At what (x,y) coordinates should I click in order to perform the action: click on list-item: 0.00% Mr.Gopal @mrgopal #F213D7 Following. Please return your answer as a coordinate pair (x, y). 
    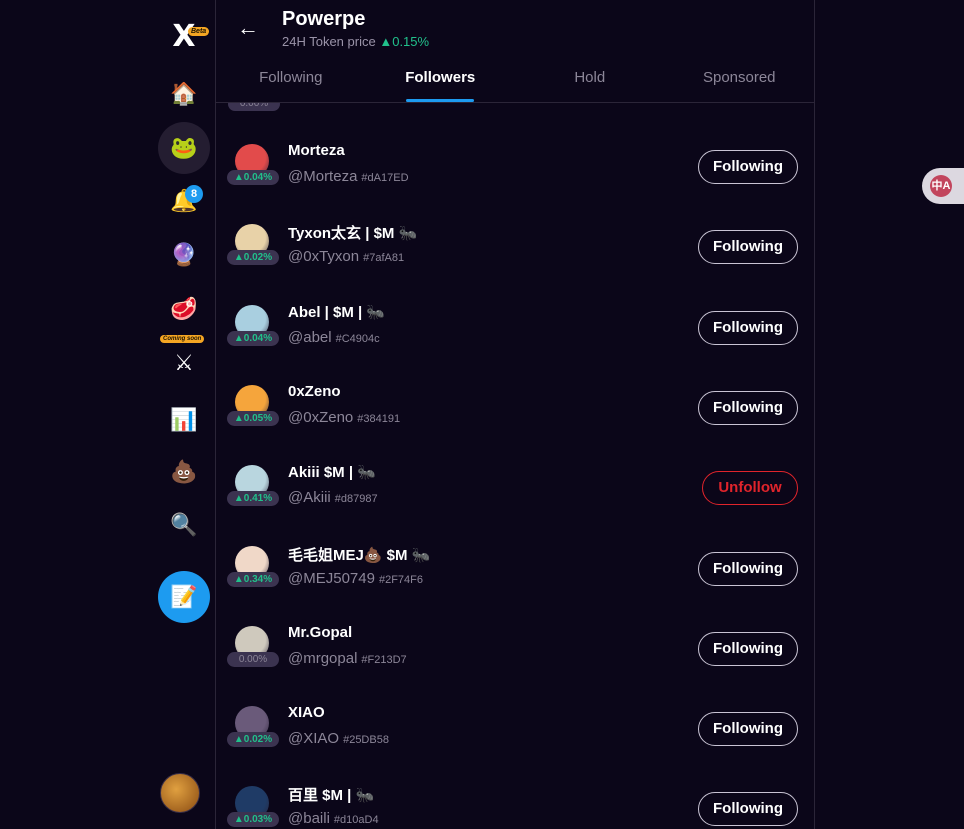
    Looking at the image, I should click on (515, 646).